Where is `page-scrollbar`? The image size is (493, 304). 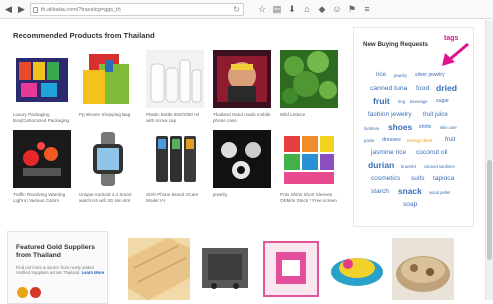
page-scrollbar is located at coordinates (489, 160).